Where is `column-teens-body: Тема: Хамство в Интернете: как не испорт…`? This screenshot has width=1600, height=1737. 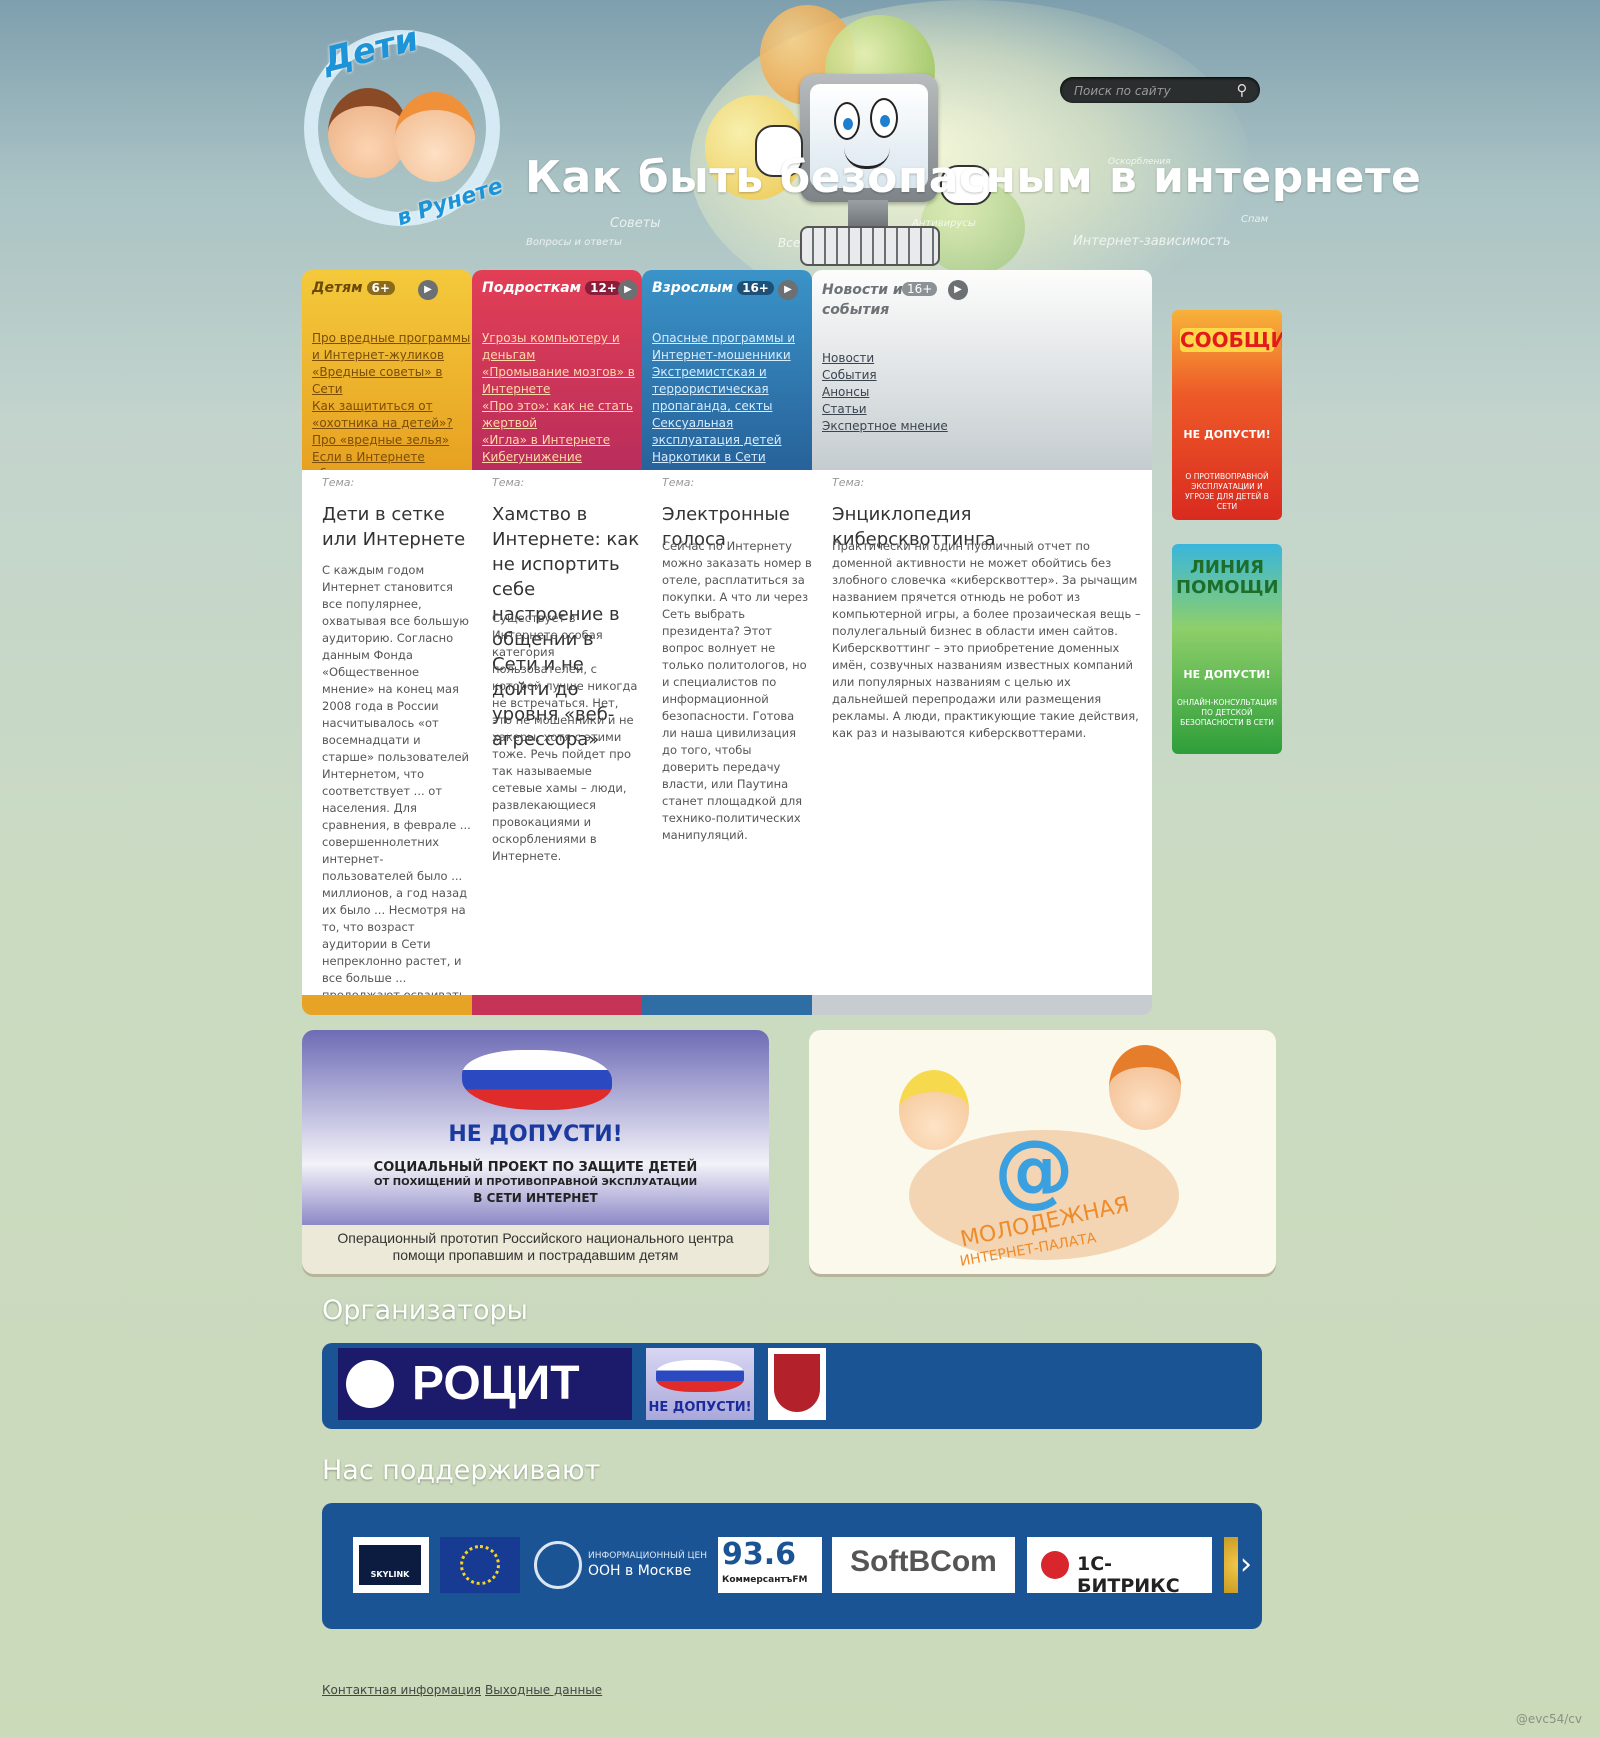
column-teens-body: Тема: Хамство в Интернете: как не испорт… is located at coordinates (557, 732).